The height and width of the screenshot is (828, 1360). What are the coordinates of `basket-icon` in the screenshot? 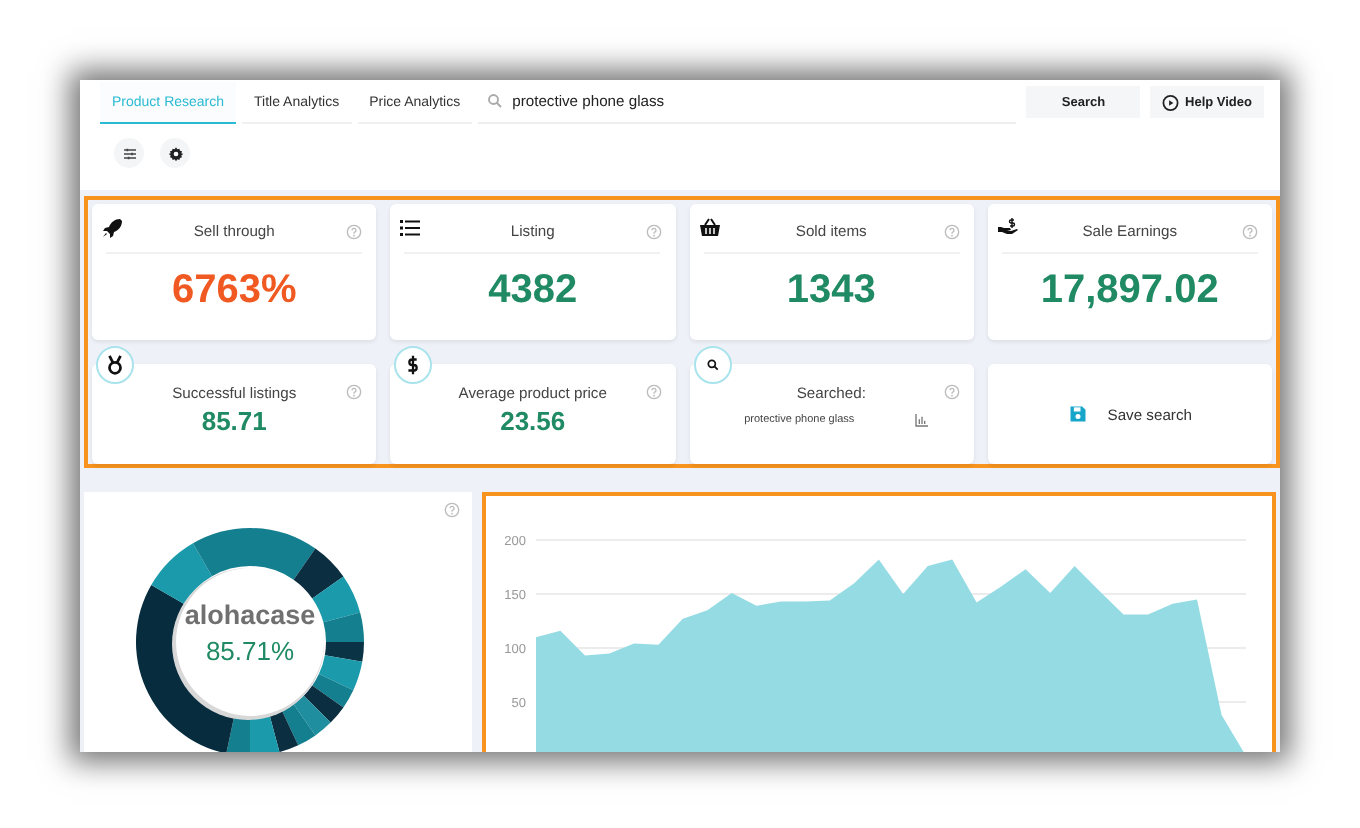 It's located at (709, 228).